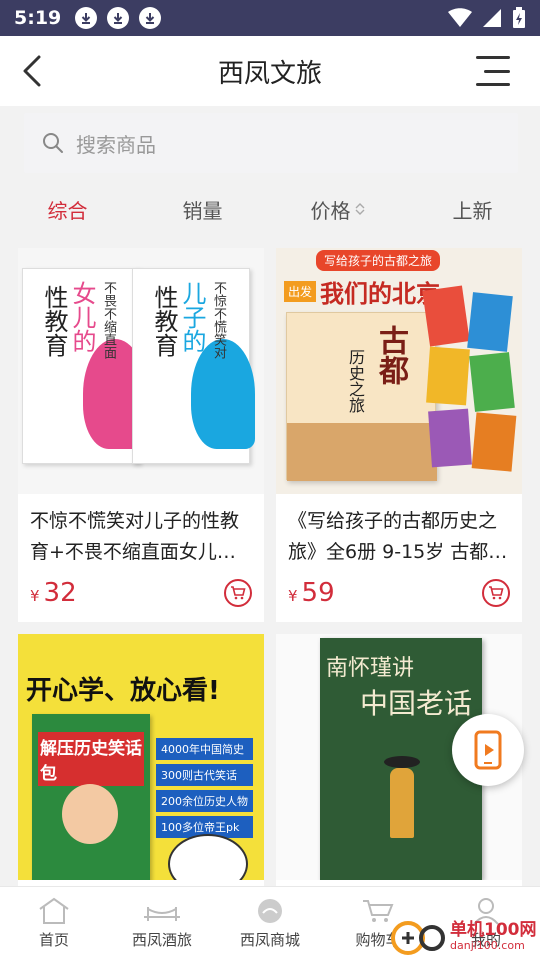 The height and width of the screenshot is (960, 540). Describe the element at coordinates (398, 536) in the screenshot. I see `product-name: 《写给孩子的古都历史之旅》全6册 9-15岁 古都历史` at that location.